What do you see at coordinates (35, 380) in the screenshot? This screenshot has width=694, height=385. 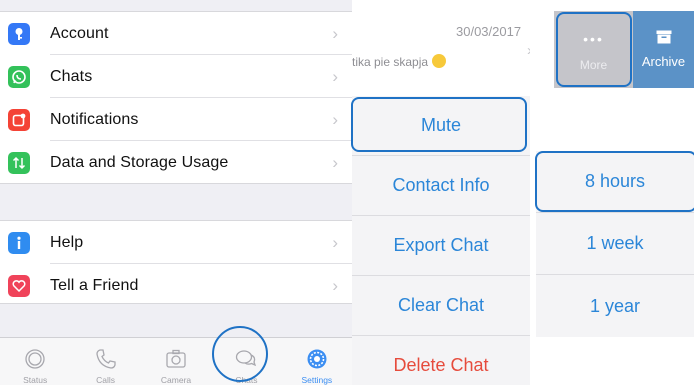 I see `tab-label: Status` at bounding box center [35, 380].